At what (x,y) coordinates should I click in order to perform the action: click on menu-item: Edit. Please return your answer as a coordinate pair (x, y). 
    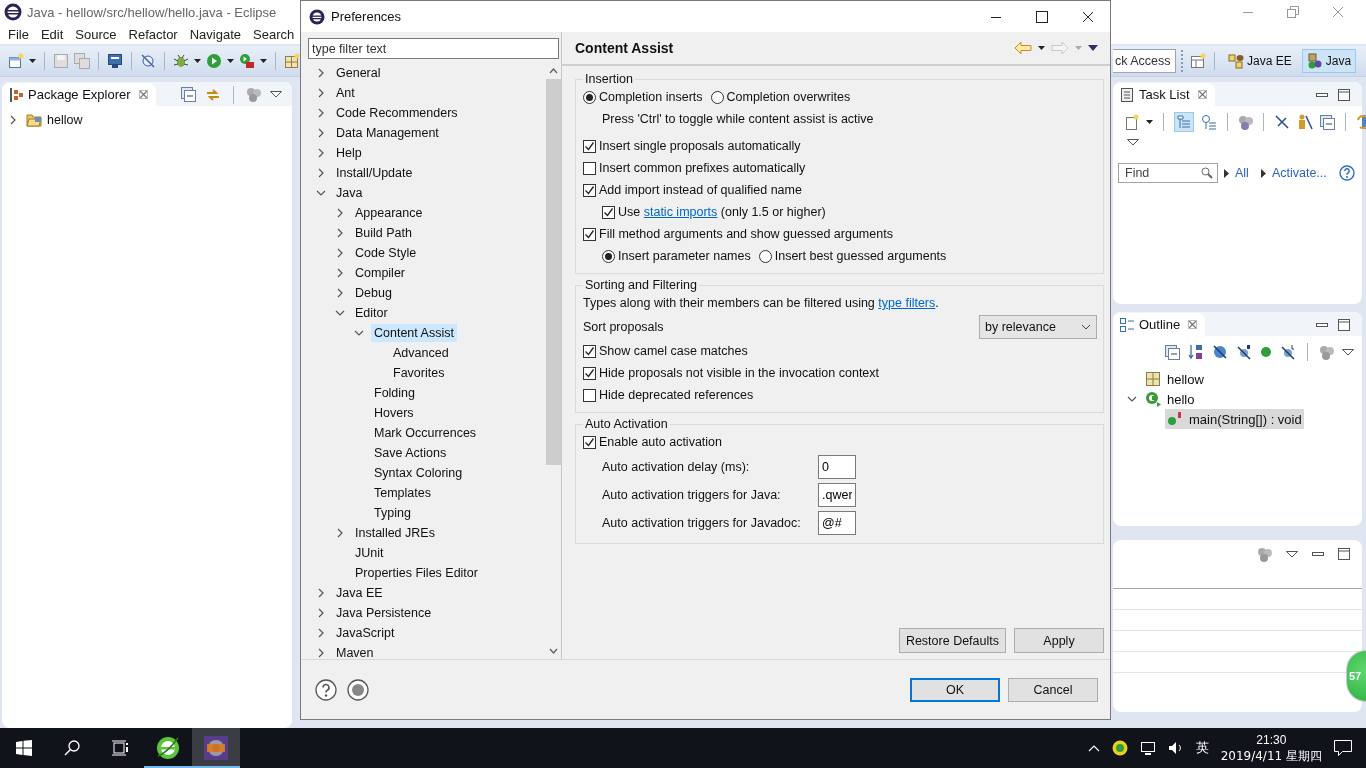
    Looking at the image, I should click on (52, 34).